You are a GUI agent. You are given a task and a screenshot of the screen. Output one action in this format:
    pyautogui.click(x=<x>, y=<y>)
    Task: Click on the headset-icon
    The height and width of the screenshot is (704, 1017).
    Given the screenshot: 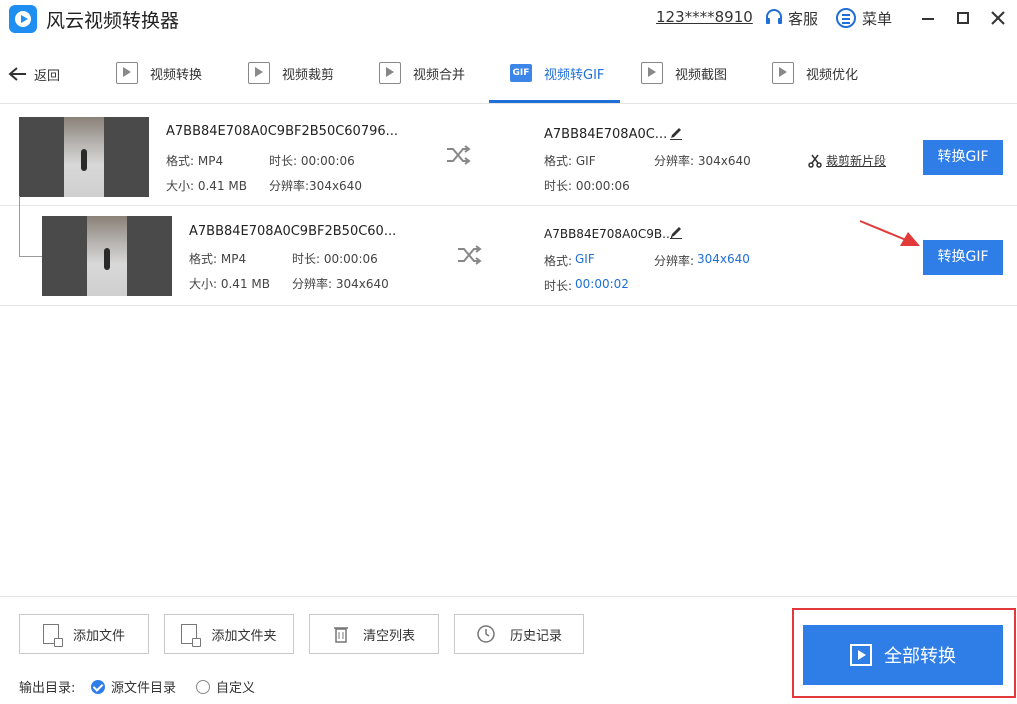 What is the action you would take?
    pyautogui.click(x=774, y=16)
    